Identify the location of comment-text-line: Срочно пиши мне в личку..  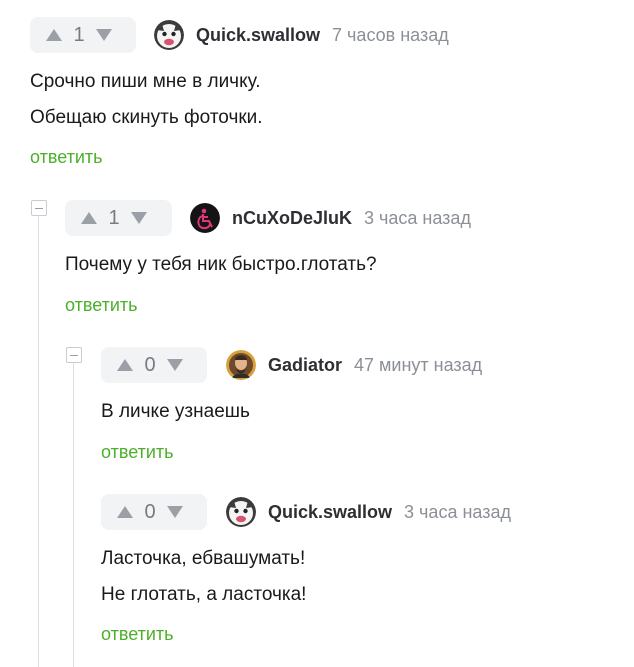
(145, 81).